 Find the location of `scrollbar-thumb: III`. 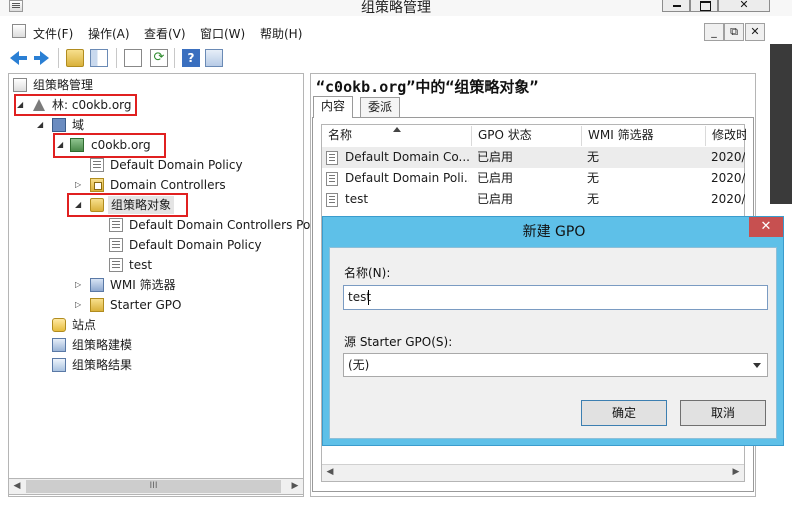

scrollbar-thumb: III is located at coordinates (153, 486).